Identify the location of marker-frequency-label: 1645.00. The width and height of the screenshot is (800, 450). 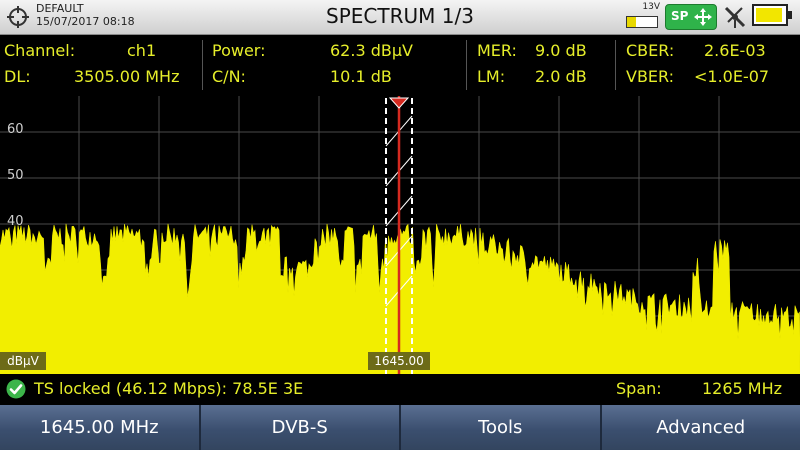
(399, 361).